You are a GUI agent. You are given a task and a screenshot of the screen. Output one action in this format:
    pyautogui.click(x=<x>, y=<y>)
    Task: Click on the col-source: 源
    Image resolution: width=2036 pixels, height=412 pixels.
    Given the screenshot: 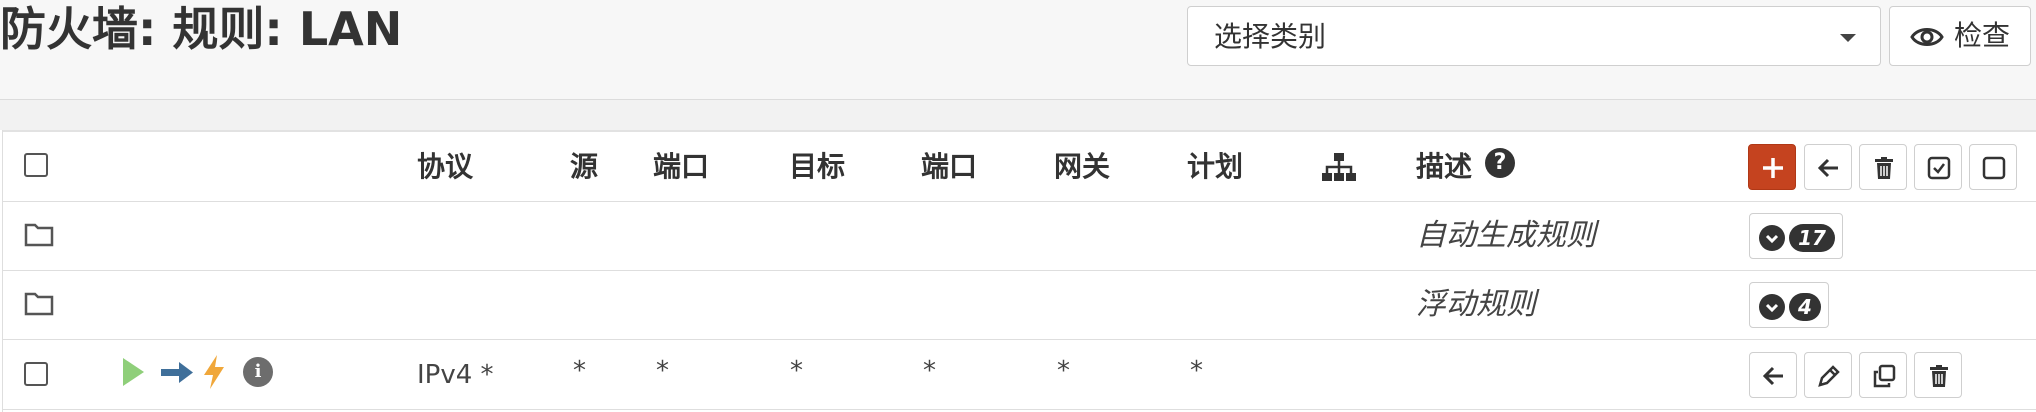 What is the action you would take?
    pyautogui.click(x=584, y=166)
    